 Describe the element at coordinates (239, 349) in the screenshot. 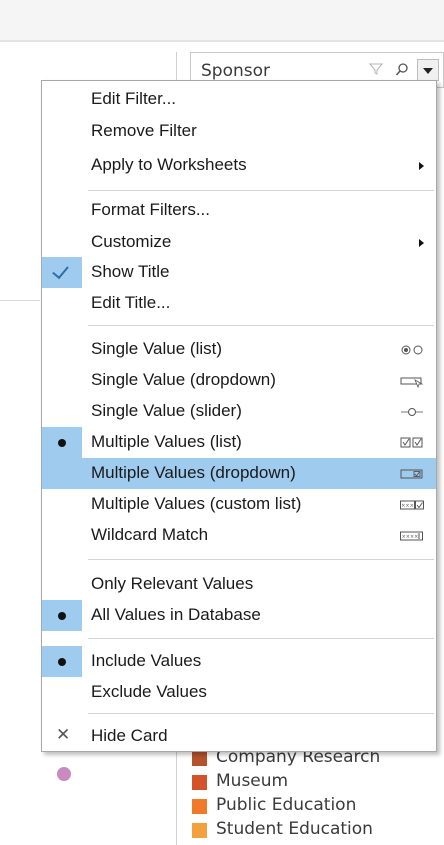

I see `menu-item-single-value-list: Single Value (list)` at that location.